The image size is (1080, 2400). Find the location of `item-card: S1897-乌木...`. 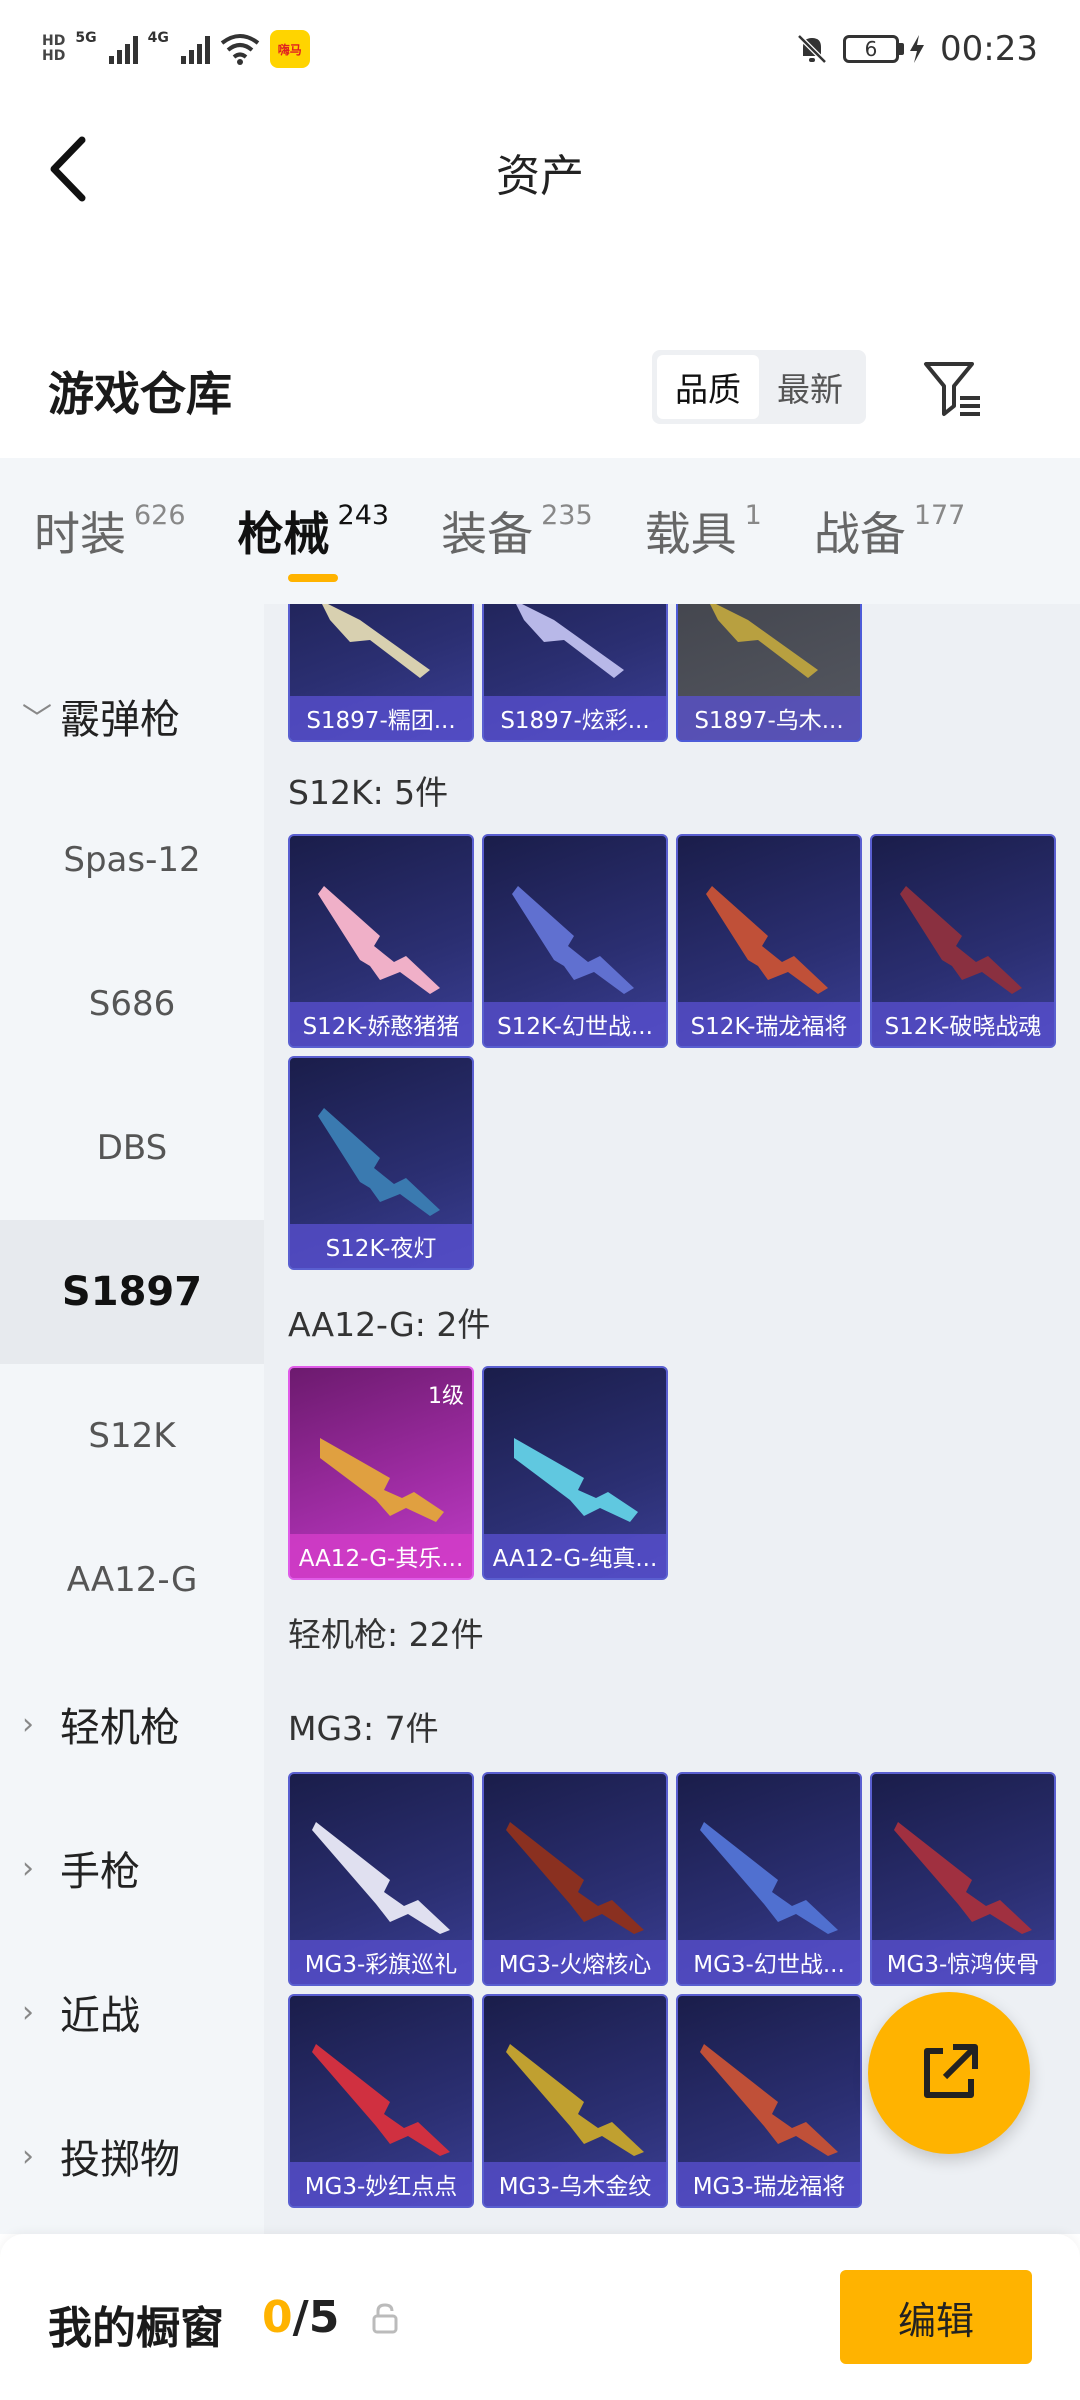

item-card: S1897-乌木... is located at coordinates (769, 673).